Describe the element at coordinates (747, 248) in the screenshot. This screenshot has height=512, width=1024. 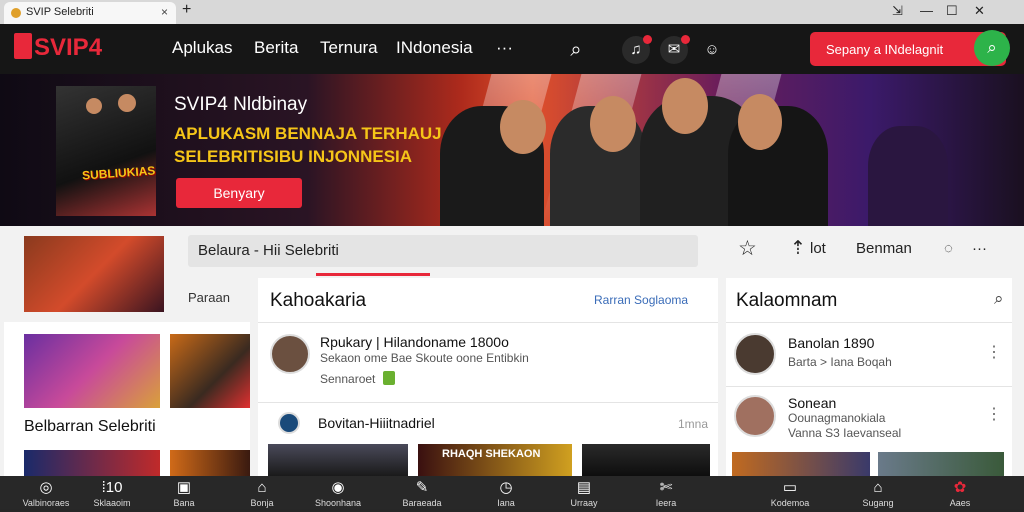
I see `star-icon: ☆` at that location.